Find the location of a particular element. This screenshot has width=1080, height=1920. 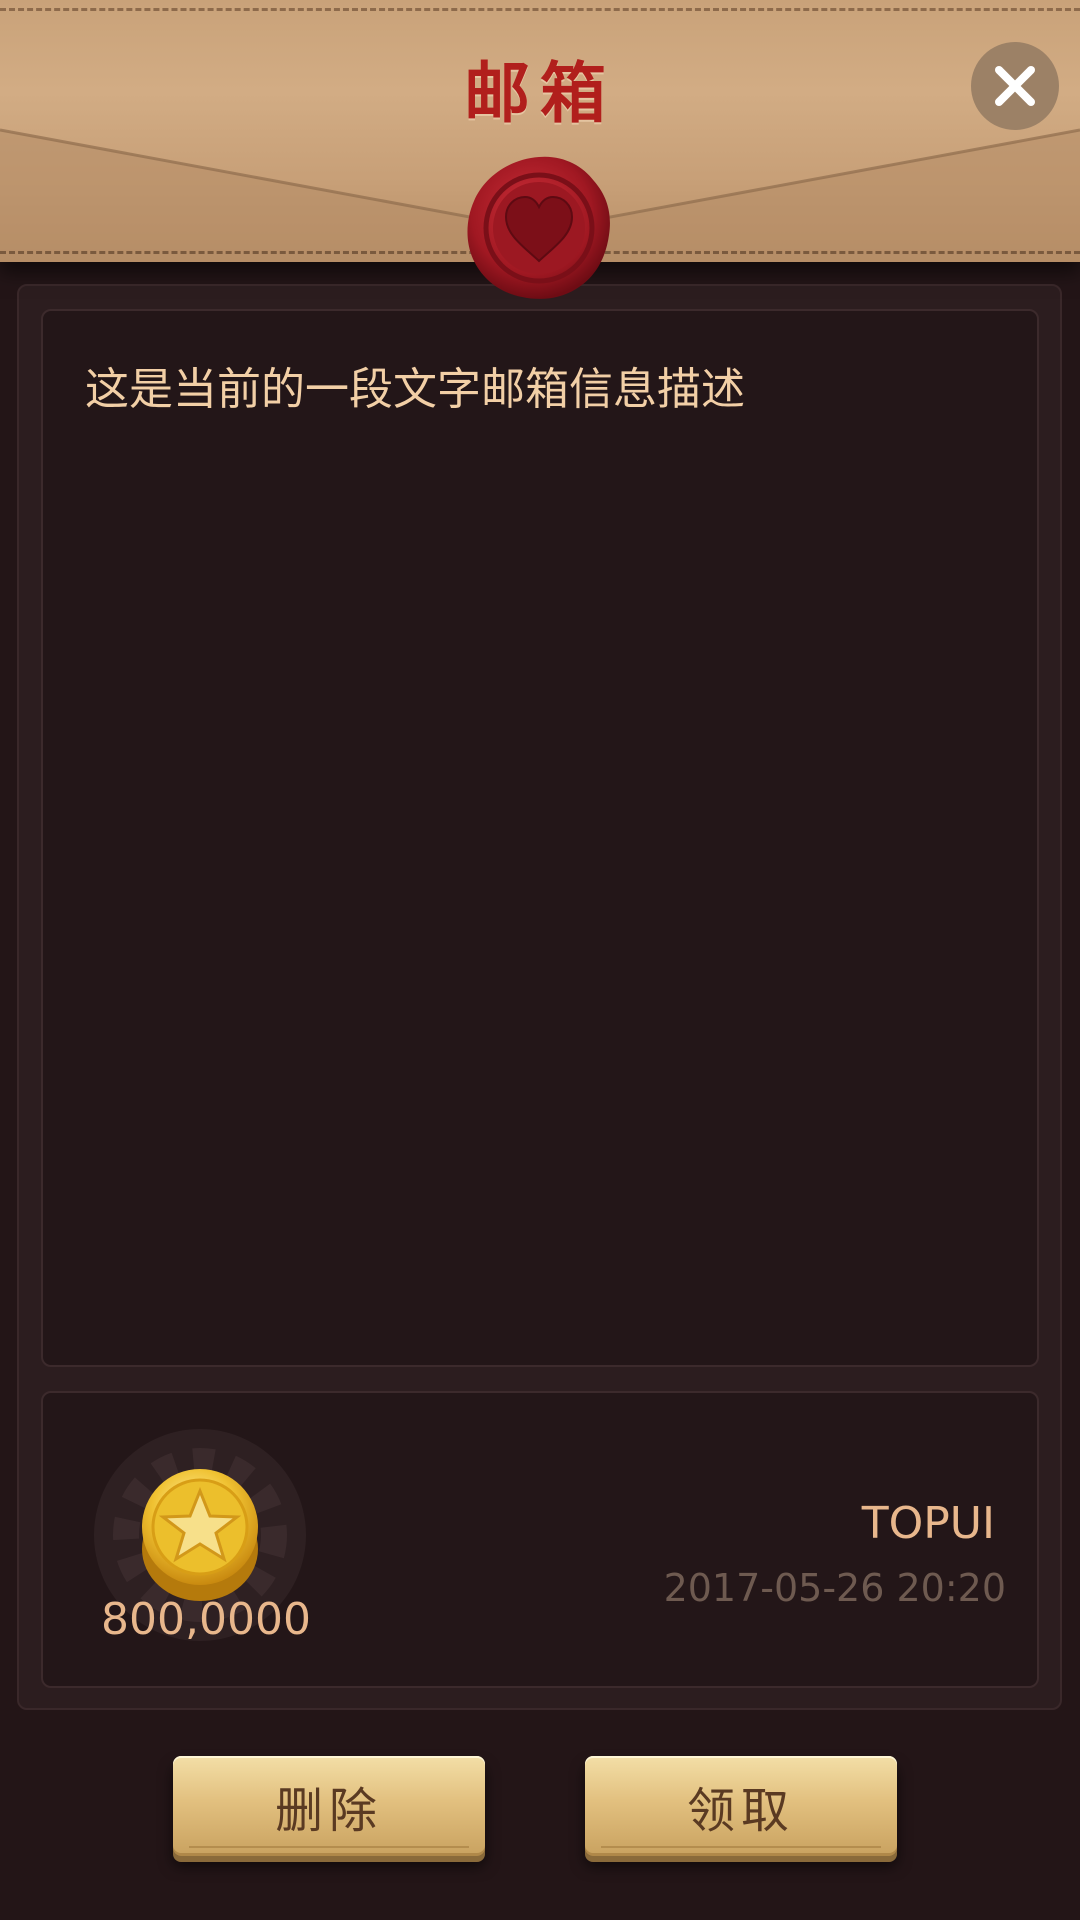

heart-wax-seal-icon is located at coordinates (538, 227).